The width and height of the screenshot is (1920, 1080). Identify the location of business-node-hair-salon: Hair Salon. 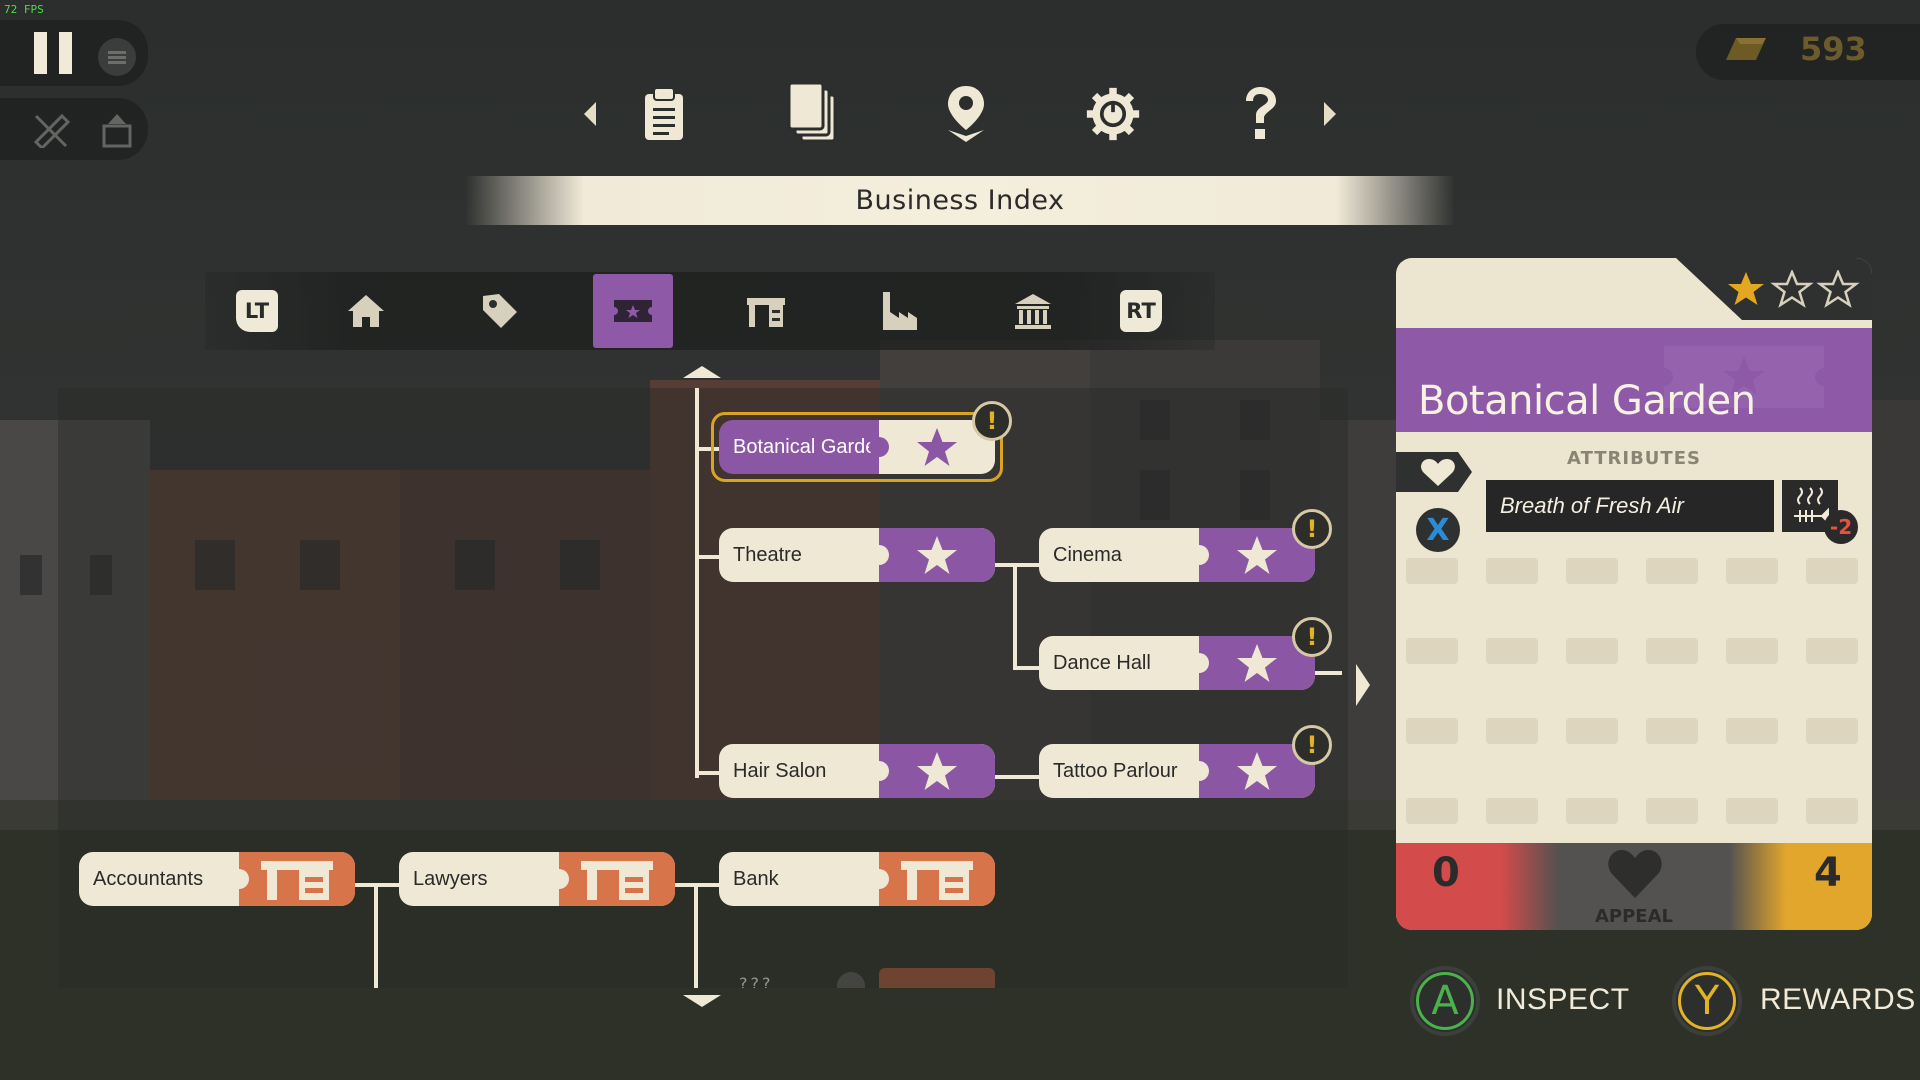
(857, 771).